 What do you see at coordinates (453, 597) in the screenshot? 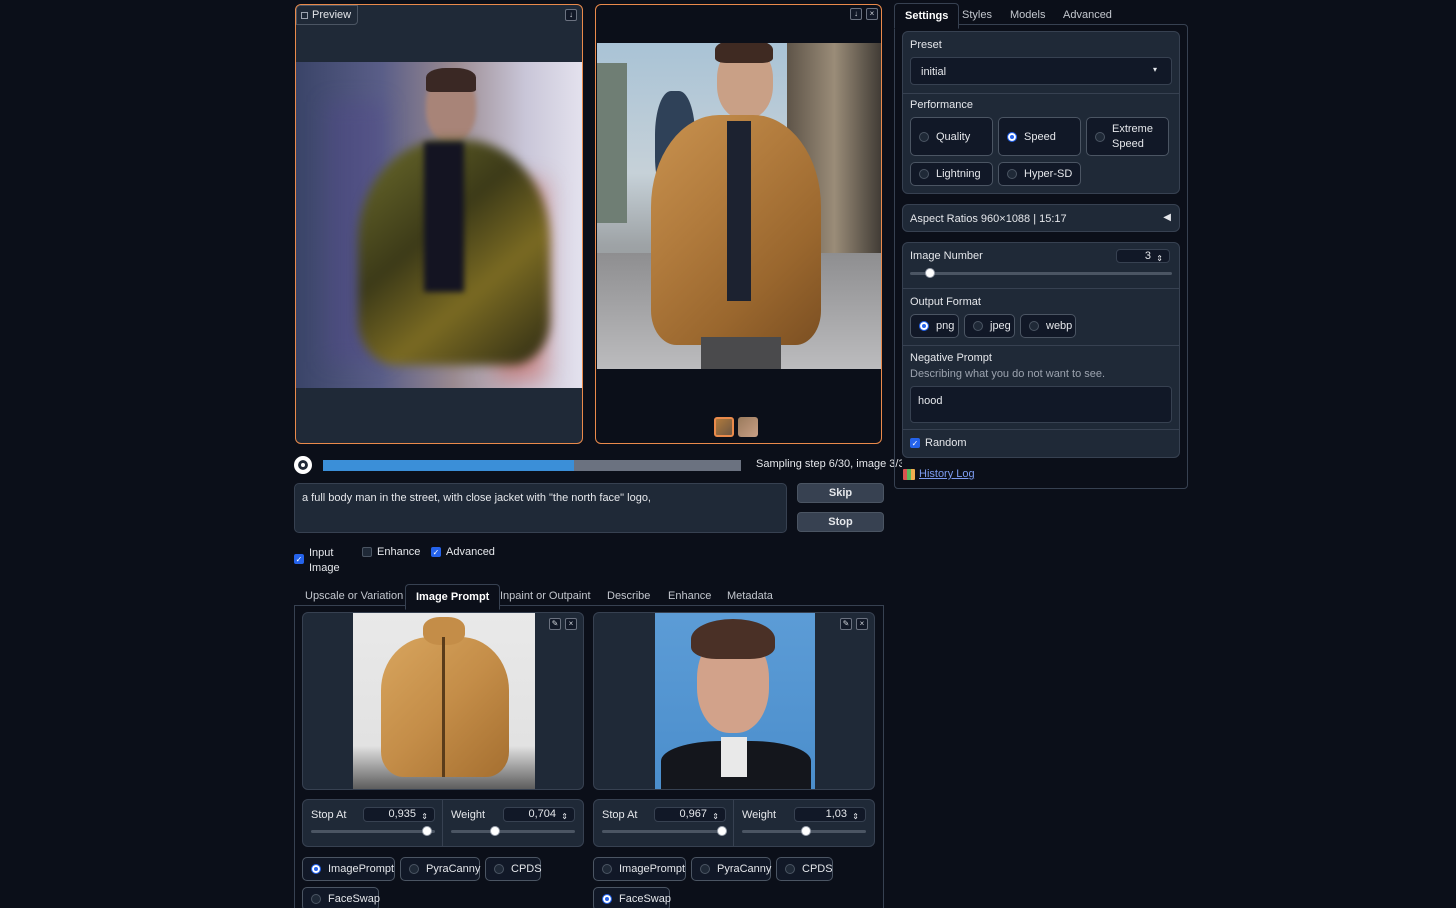
I see `tab-image-prompt: Image Prompt` at bounding box center [453, 597].